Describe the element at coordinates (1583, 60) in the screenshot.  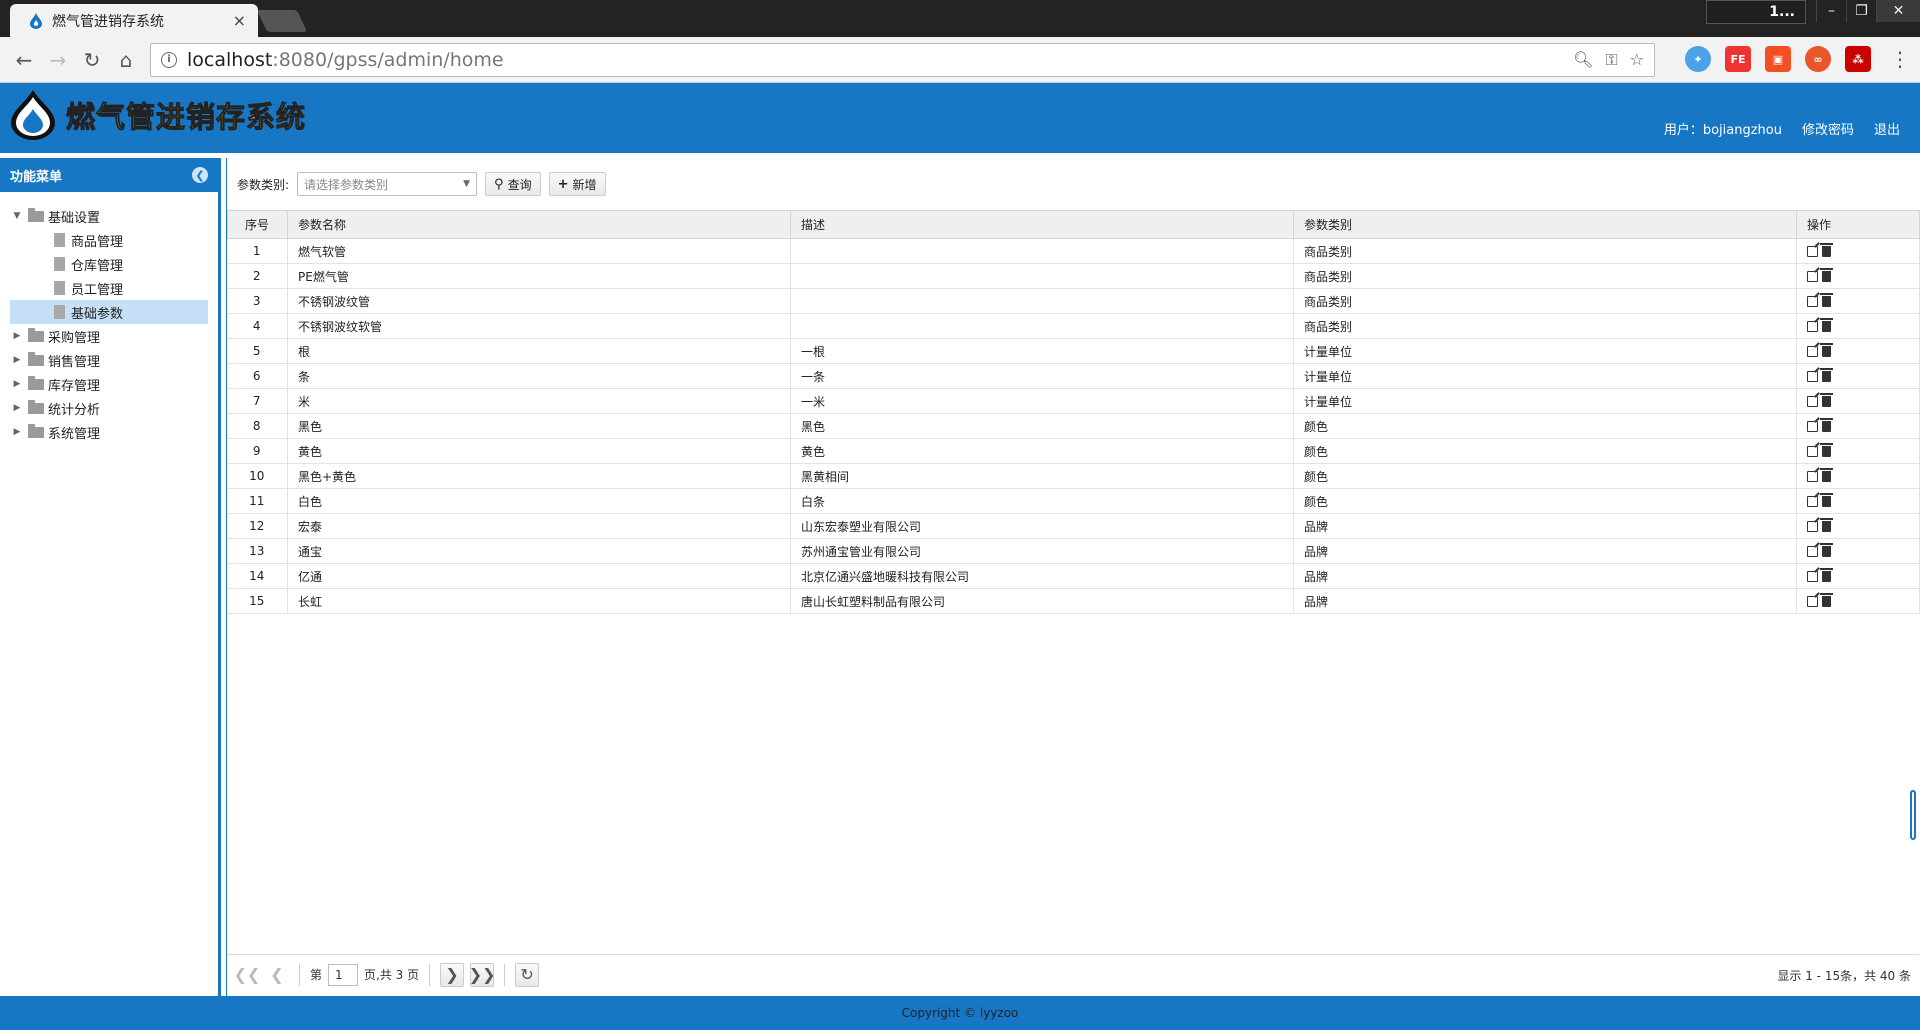
I see `zoom-icon: 🔍︎` at that location.